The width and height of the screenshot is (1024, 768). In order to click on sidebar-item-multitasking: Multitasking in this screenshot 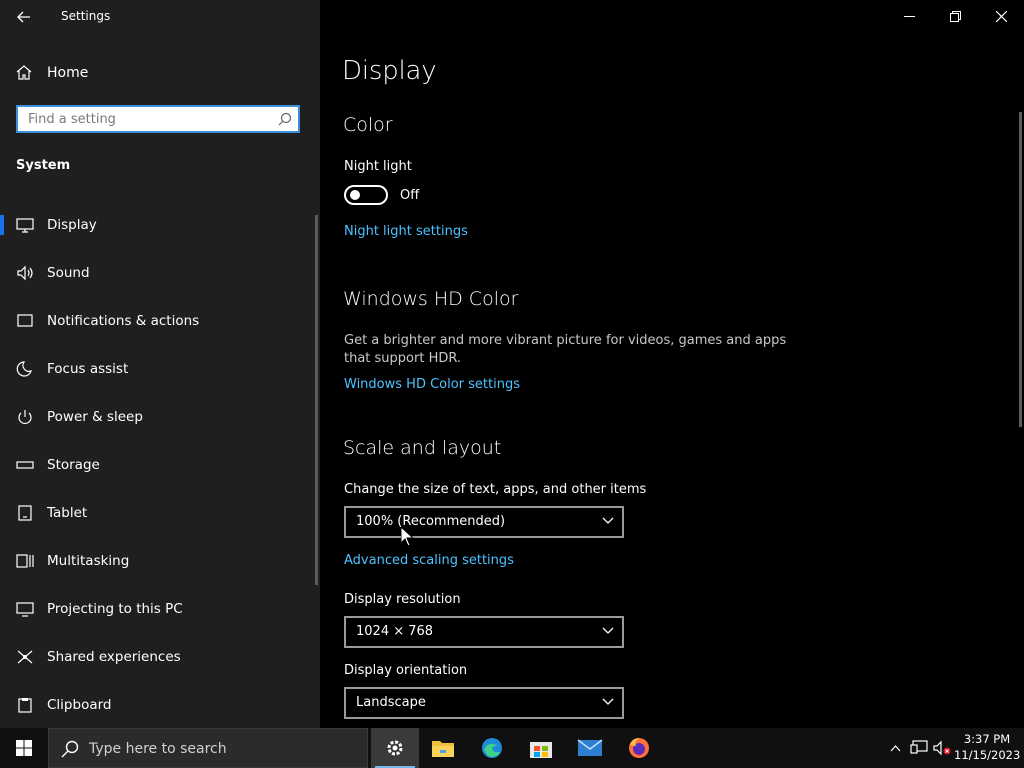, I will do `click(156, 561)`.